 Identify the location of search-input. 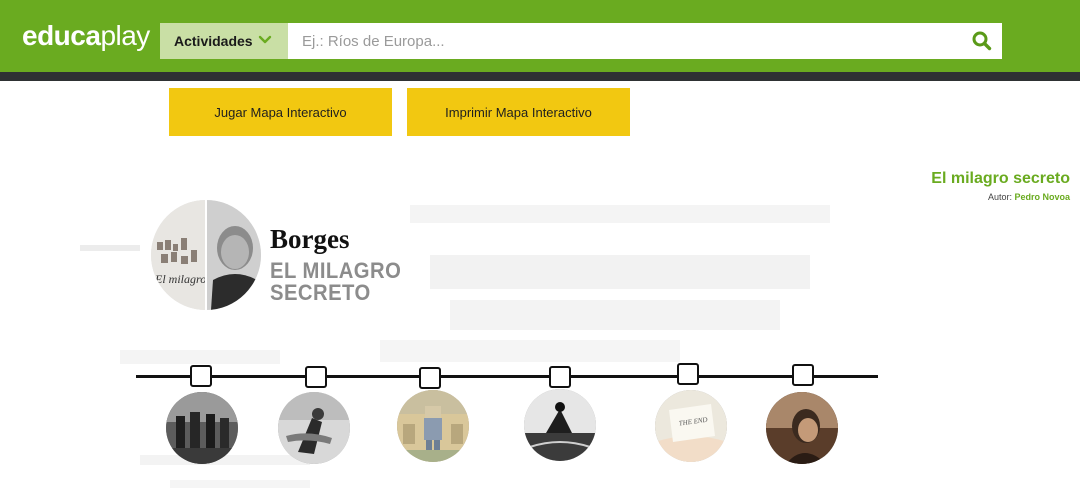
(625, 41).